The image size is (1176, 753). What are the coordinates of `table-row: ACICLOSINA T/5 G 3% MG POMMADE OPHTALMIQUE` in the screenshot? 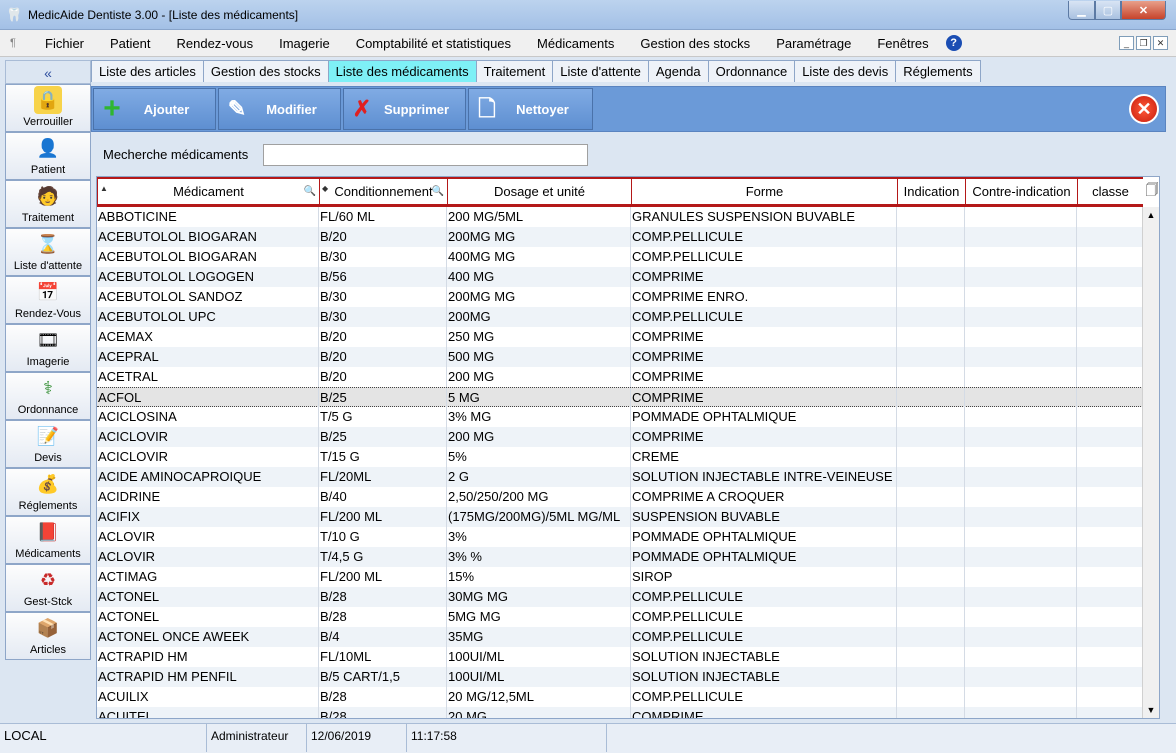 It's located at (620, 417).